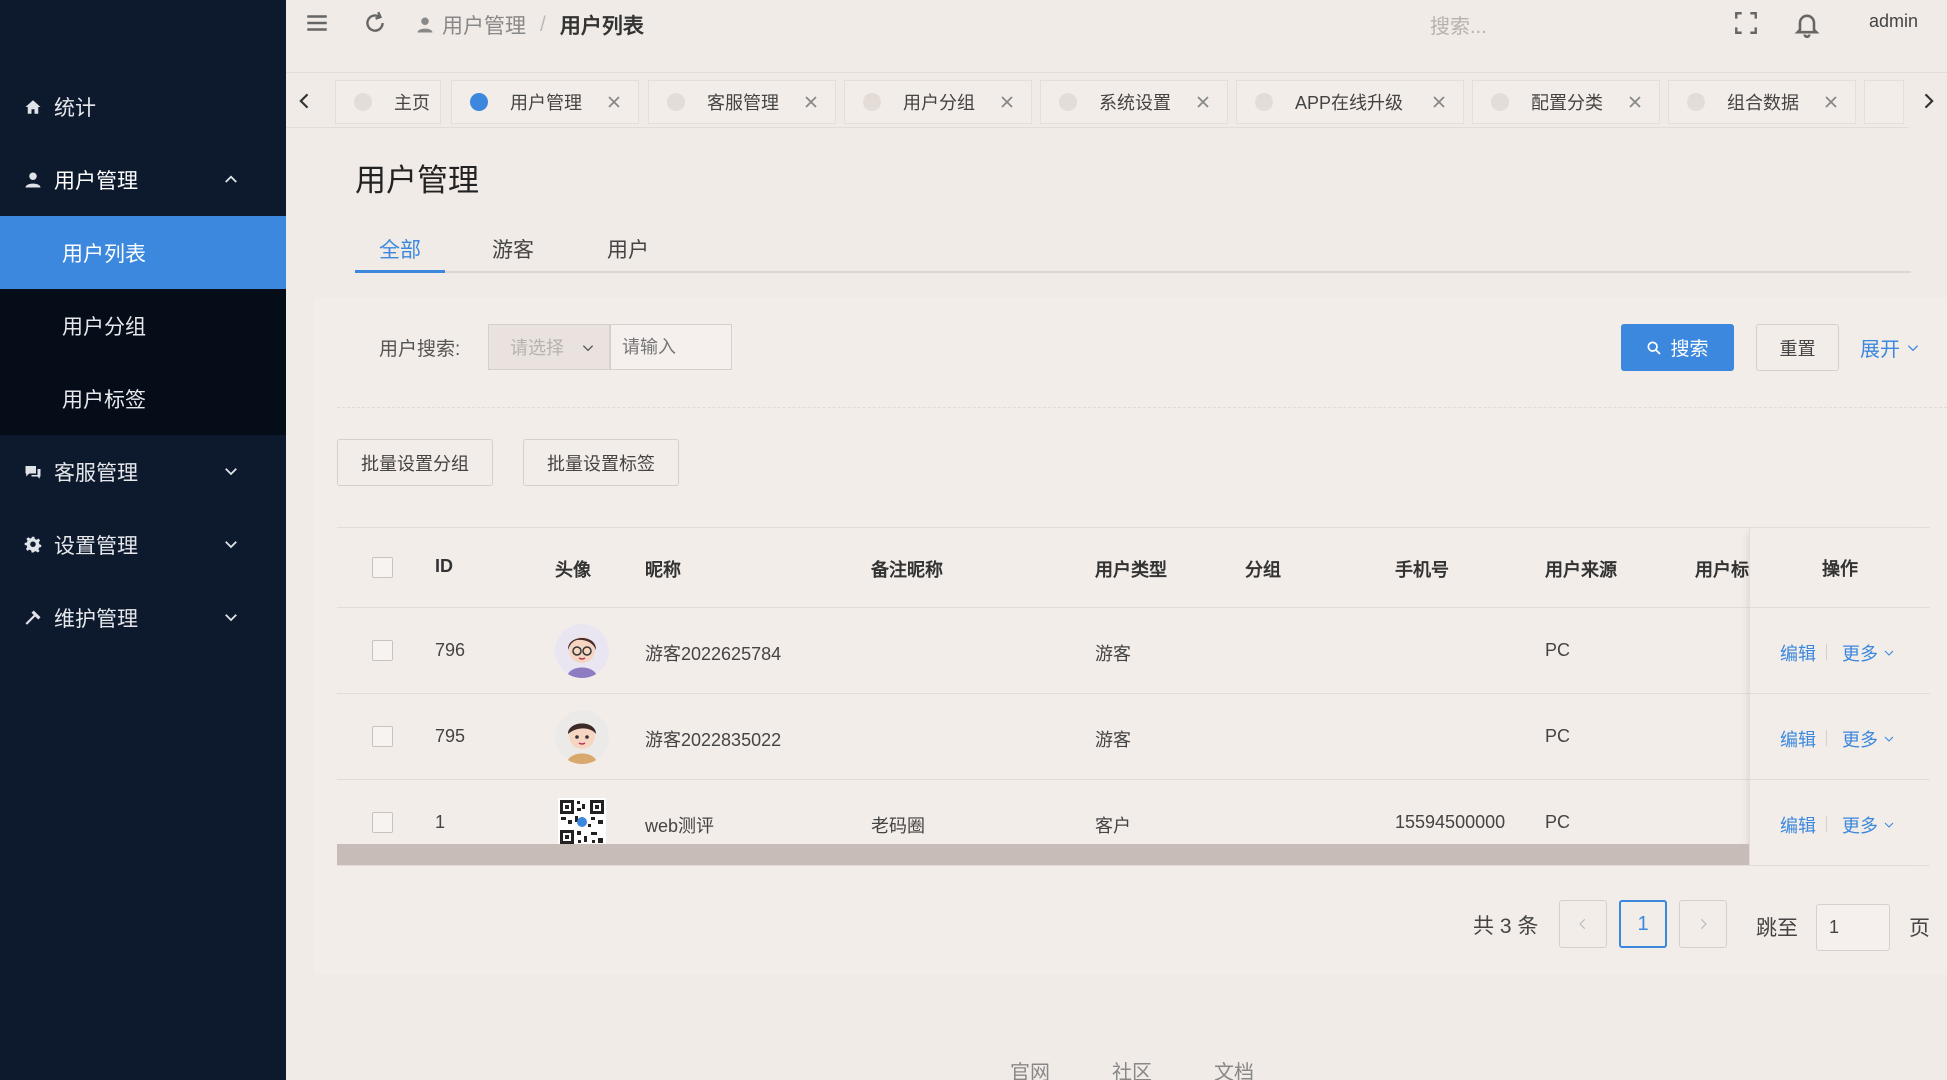  I want to click on tab-customer-service: 客服管理, so click(742, 102).